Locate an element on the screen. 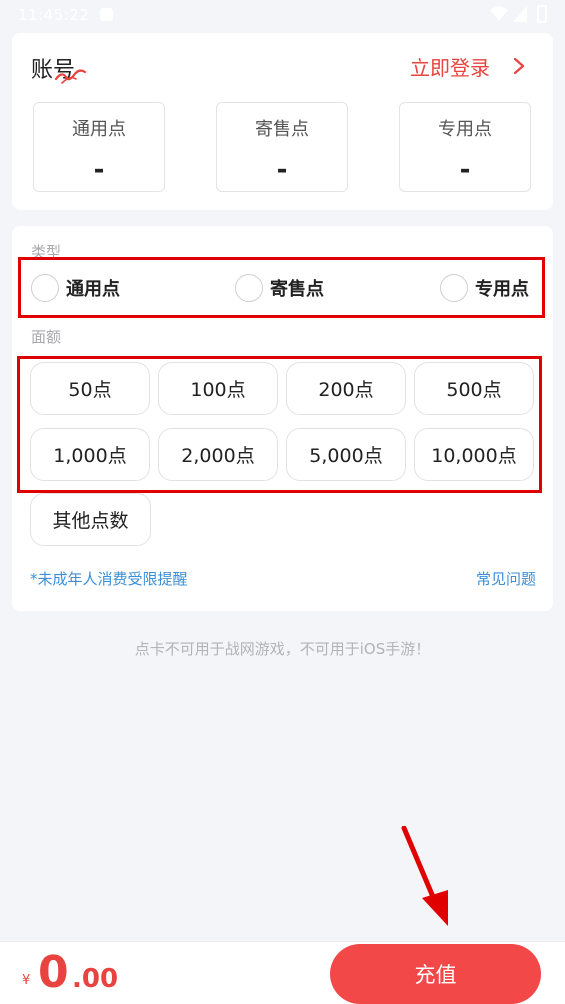 The image size is (565, 1004). faq-link: 常见问题 is located at coordinates (506, 578).